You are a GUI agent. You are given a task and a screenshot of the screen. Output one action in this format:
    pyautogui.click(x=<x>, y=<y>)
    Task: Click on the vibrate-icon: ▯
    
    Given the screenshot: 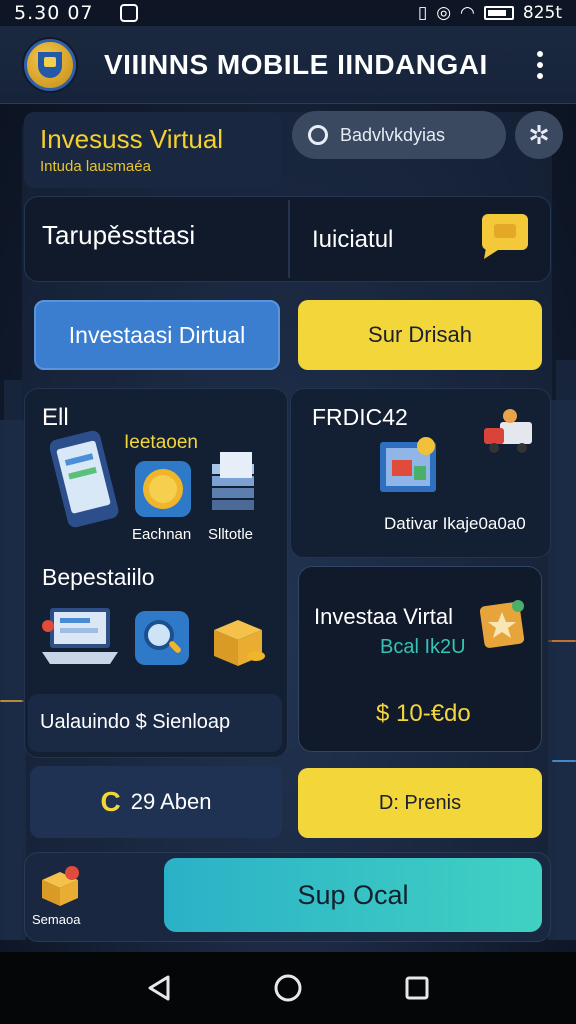 What is the action you would take?
    pyautogui.click(x=422, y=13)
    